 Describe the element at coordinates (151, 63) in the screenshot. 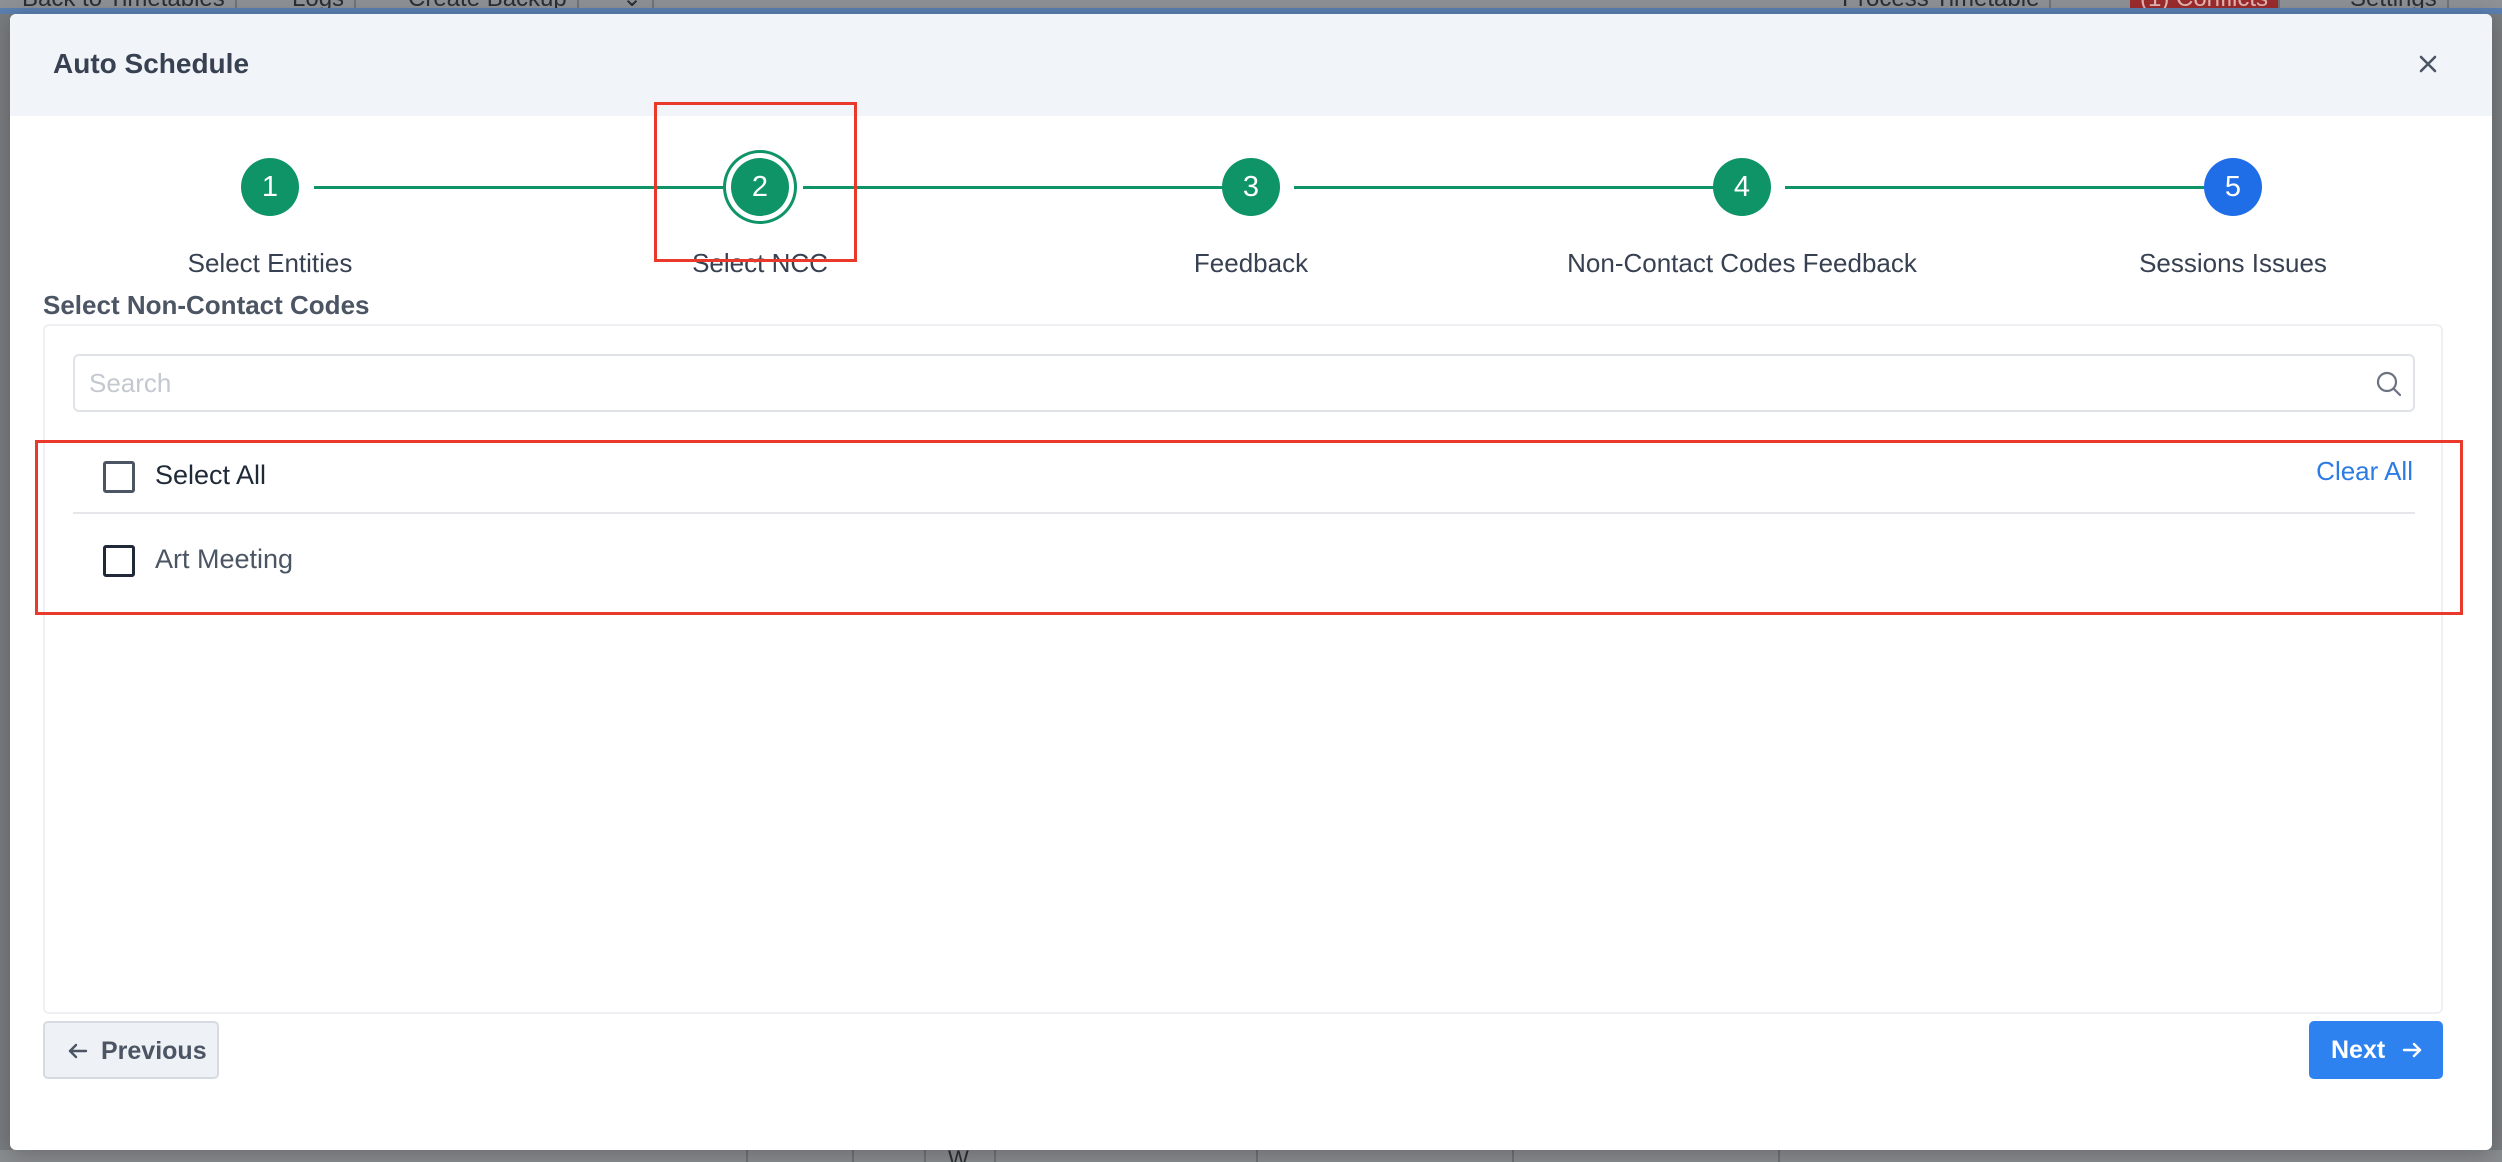

I see `modal-title: Auto Schedule` at that location.